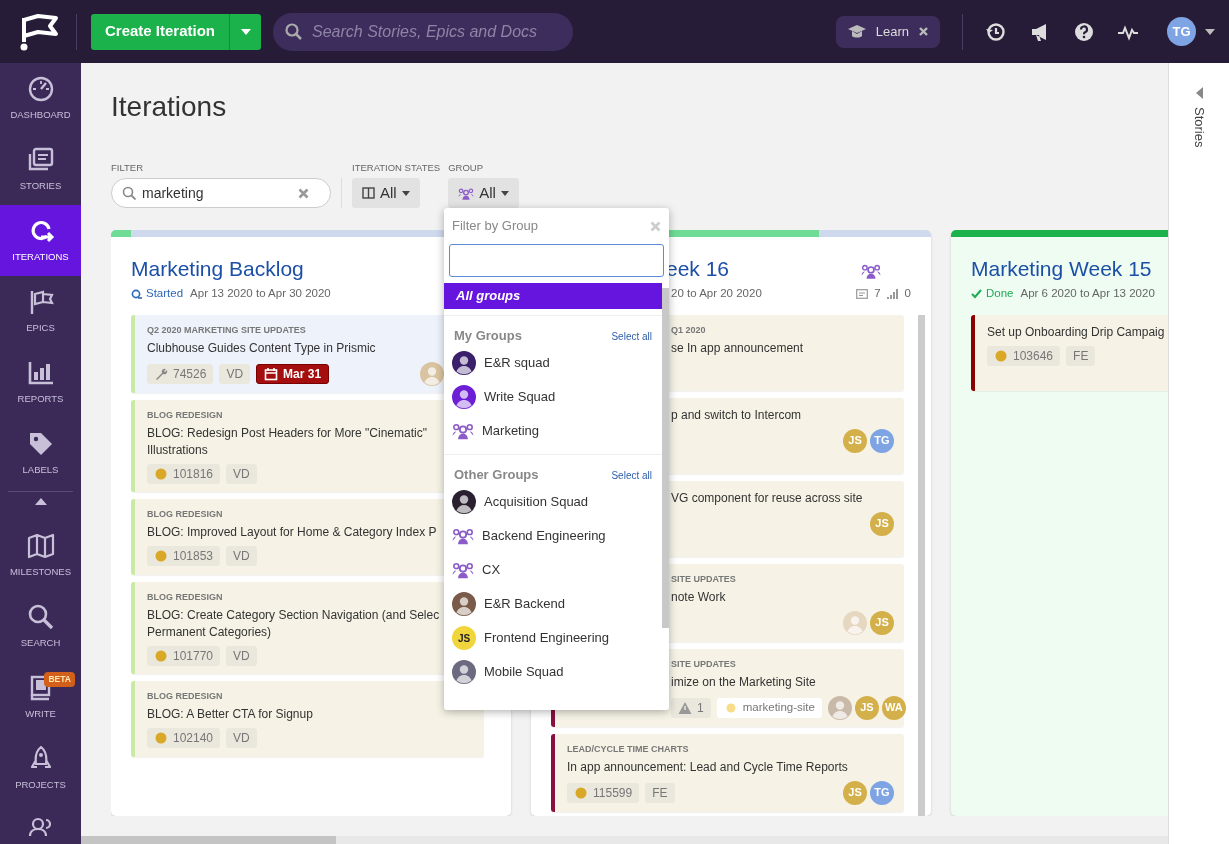  Describe the element at coordinates (707, 767) in the screenshot. I see `story-title: In app announcement: Lead and Cycle Time Reports` at that location.